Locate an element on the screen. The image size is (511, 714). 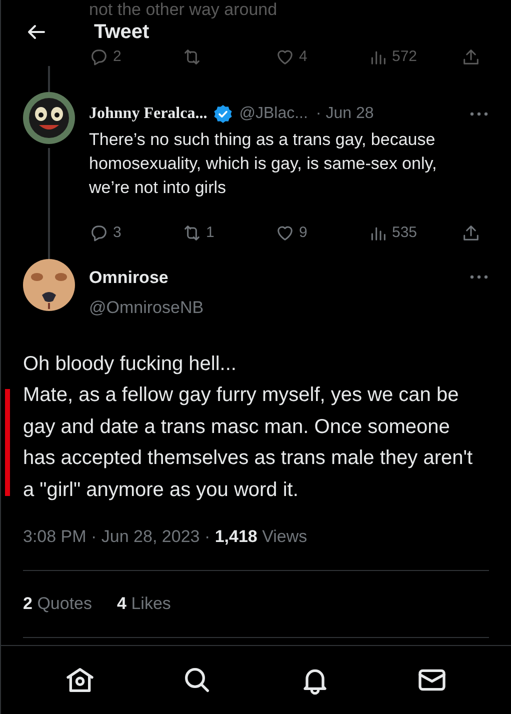
tweet-text: Mate, as a fellow gay furry myself, yes we can be gay and date a trans masc man. Once someone has accepted themselves as trans male they aren't a "girl" anymore as you word it. is located at coordinates (248, 442).